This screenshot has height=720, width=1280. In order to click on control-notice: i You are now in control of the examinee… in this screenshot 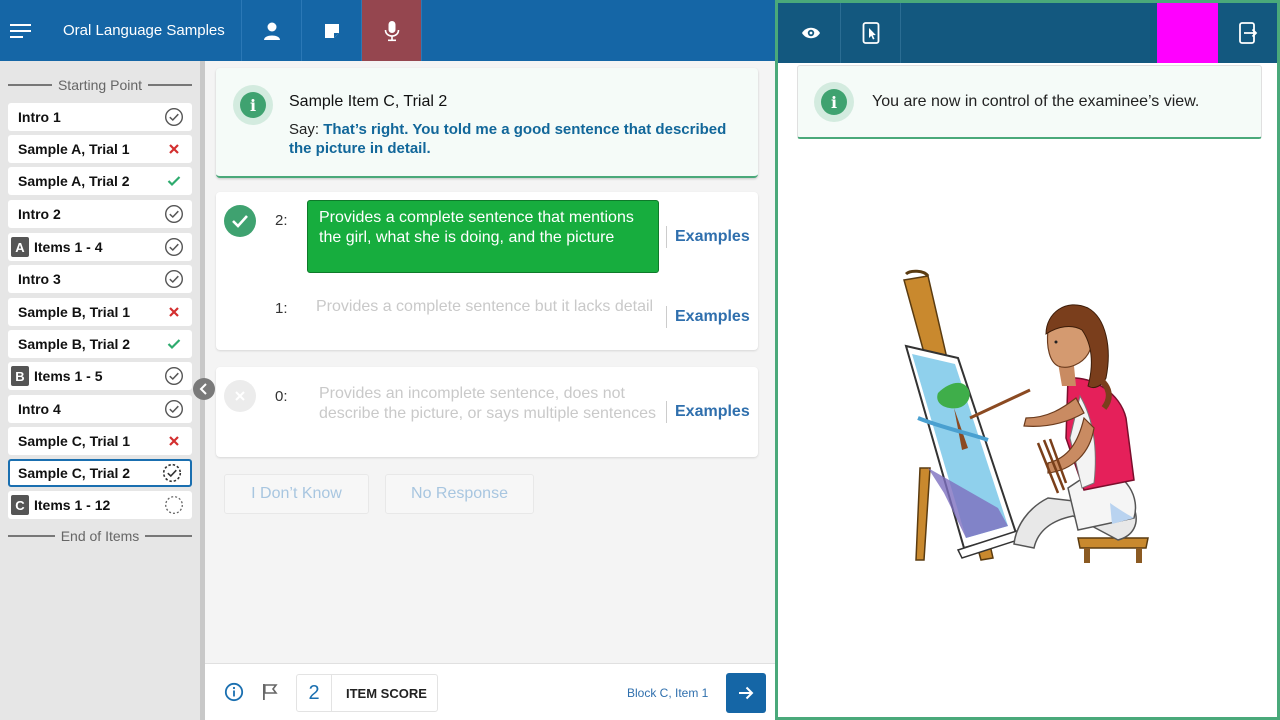, I will do `click(1029, 102)`.